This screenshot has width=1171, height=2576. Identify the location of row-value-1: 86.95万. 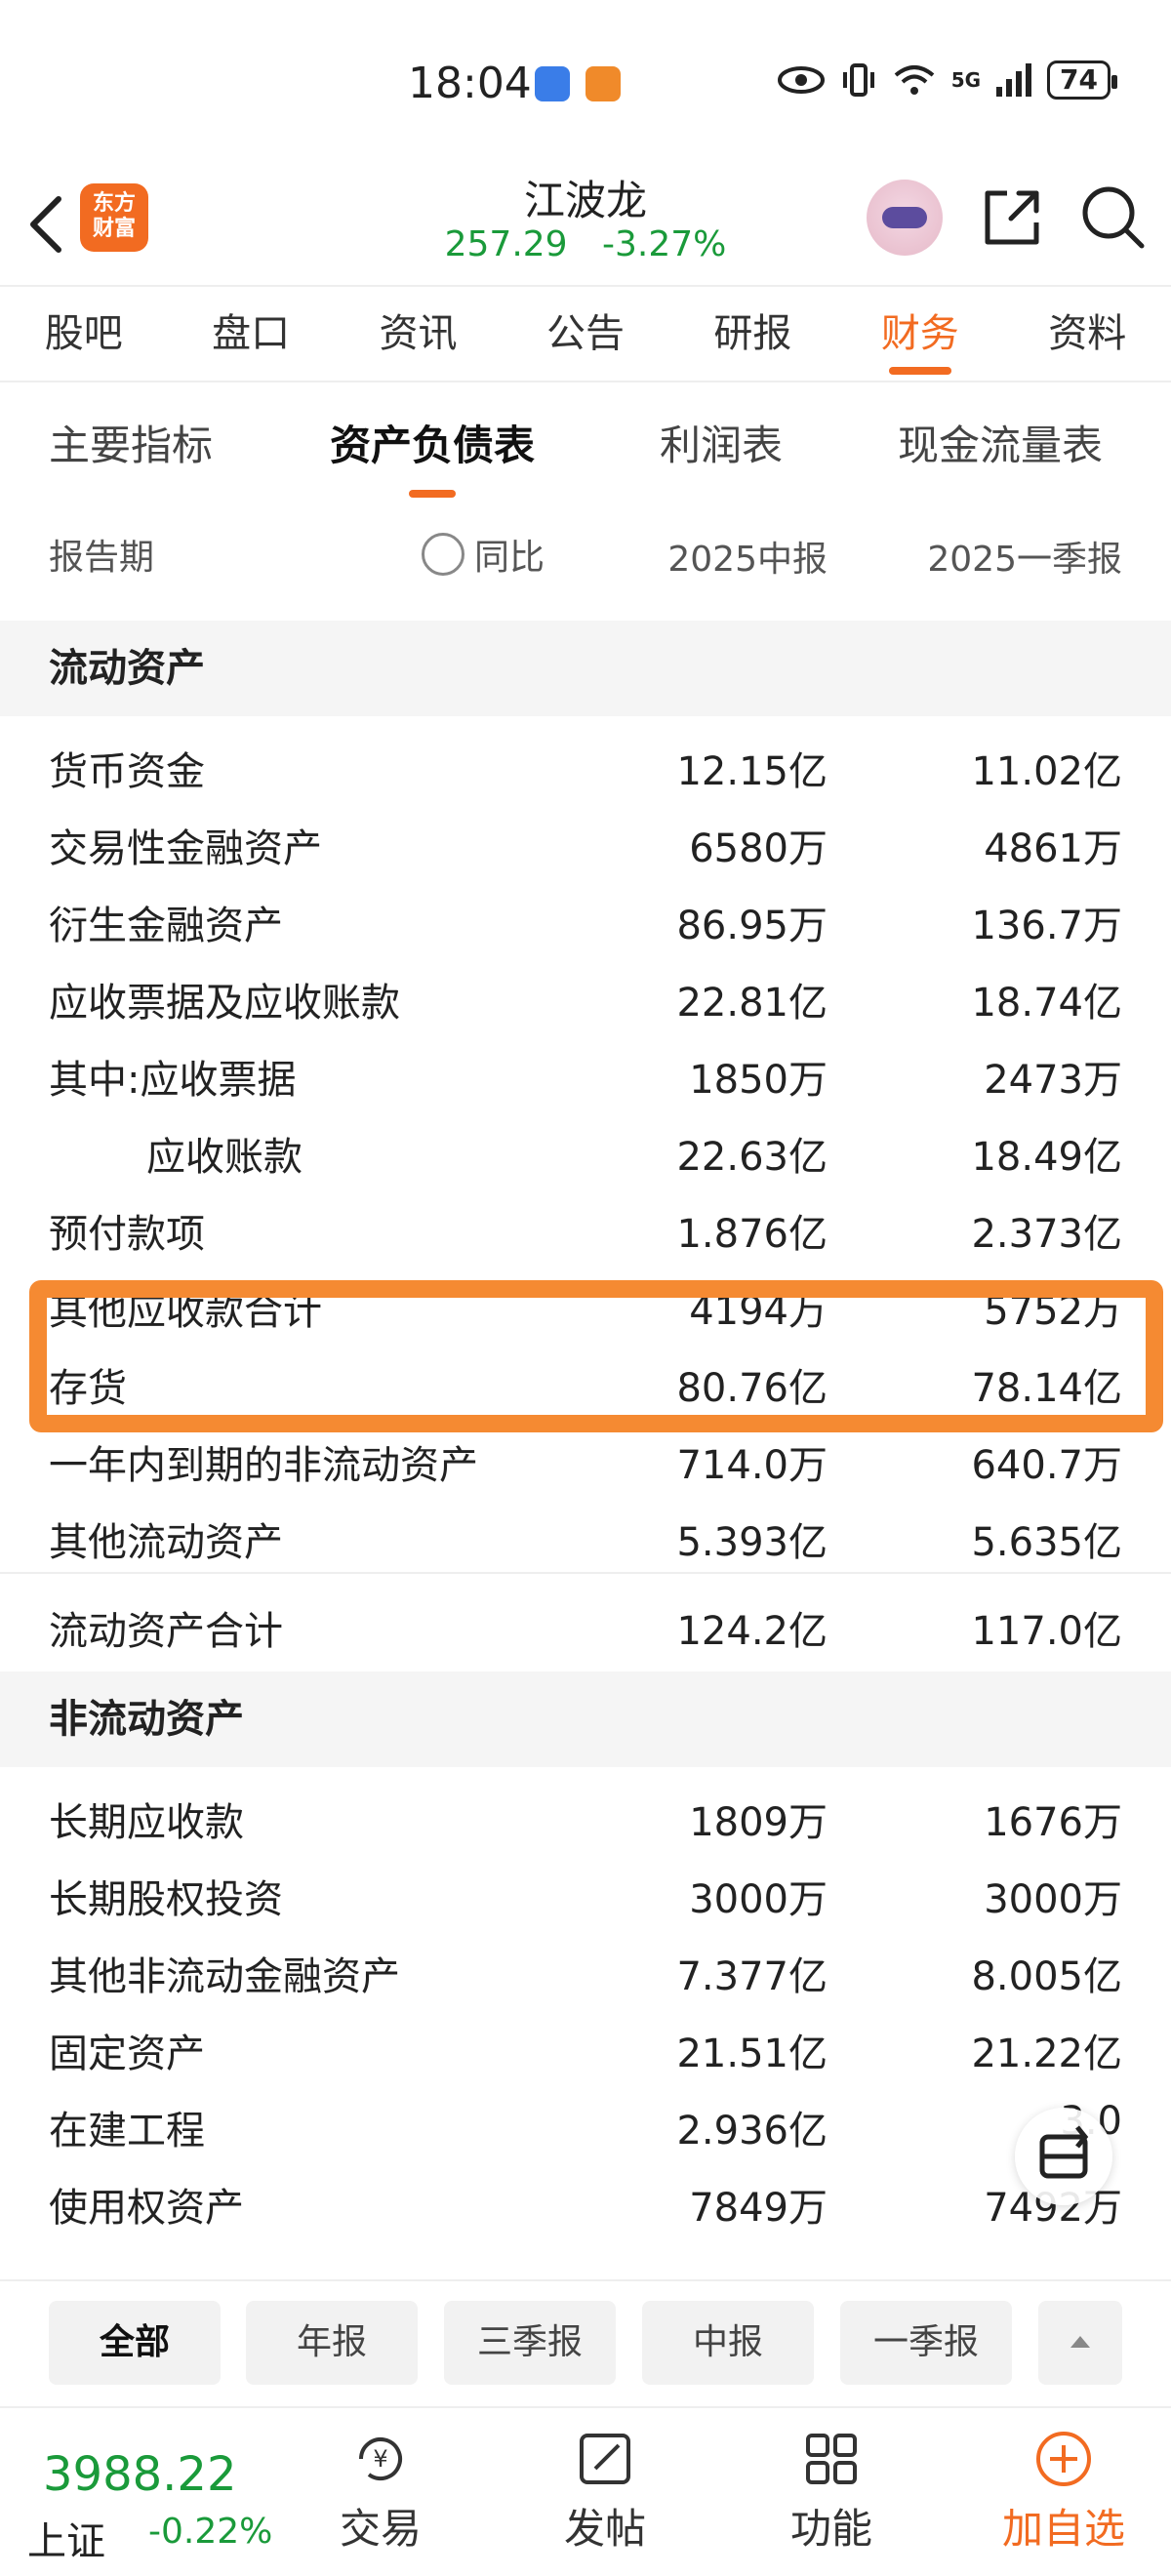
(752, 926).